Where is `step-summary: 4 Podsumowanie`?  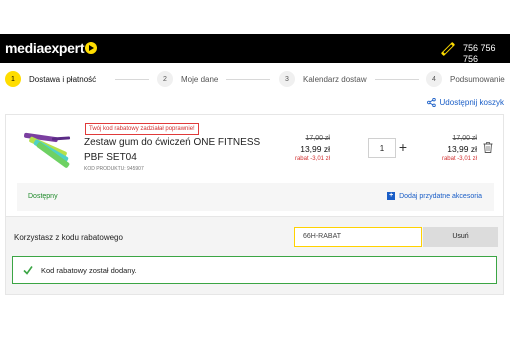 step-summary: 4 Podsumowanie is located at coordinates (465, 79).